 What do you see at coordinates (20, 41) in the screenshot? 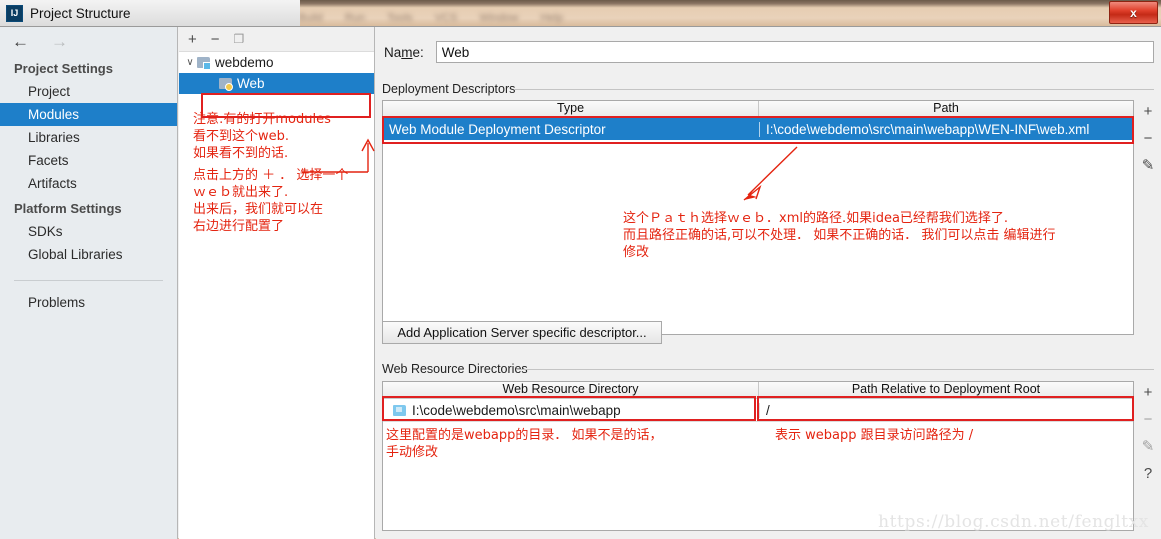
I see `back-icon: ←` at bounding box center [20, 41].